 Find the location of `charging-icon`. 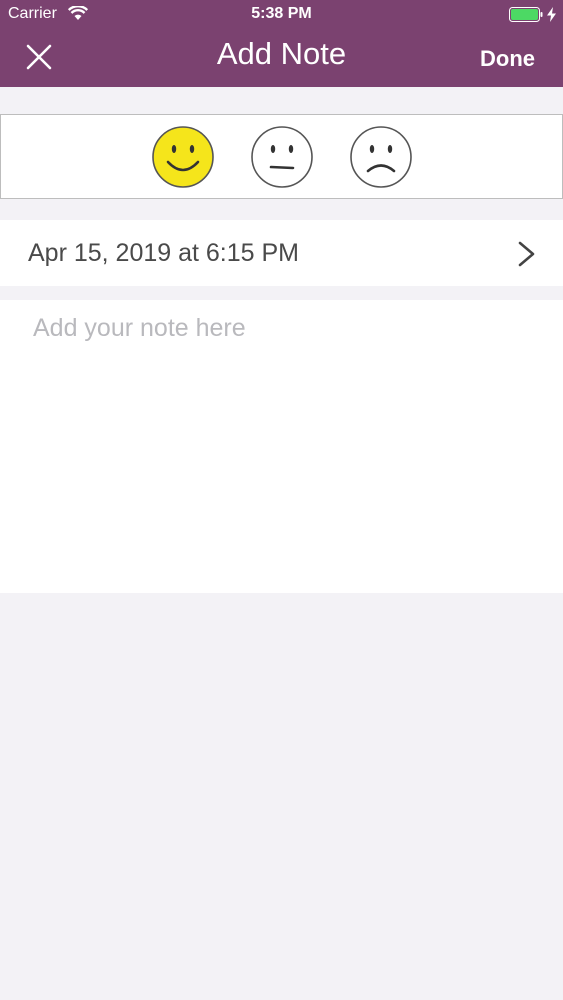

charging-icon is located at coordinates (551, 14).